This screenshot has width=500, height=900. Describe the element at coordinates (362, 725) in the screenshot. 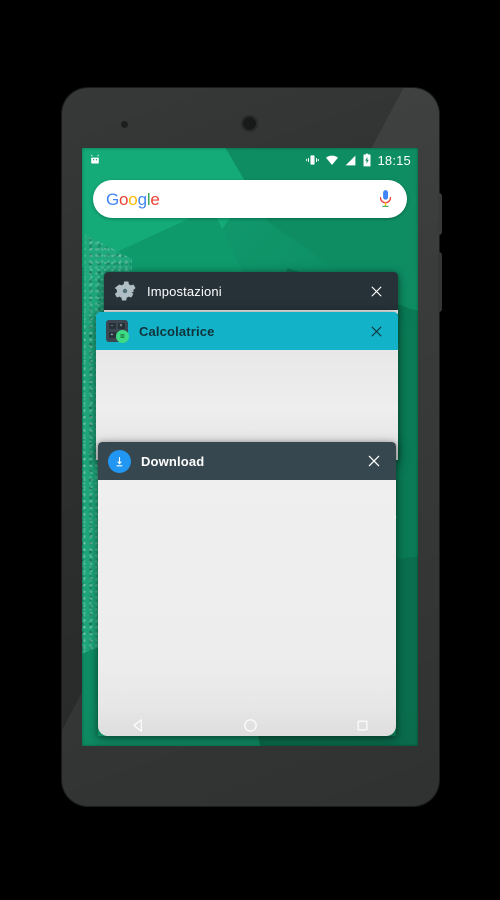

I see `recents-square-icon` at that location.